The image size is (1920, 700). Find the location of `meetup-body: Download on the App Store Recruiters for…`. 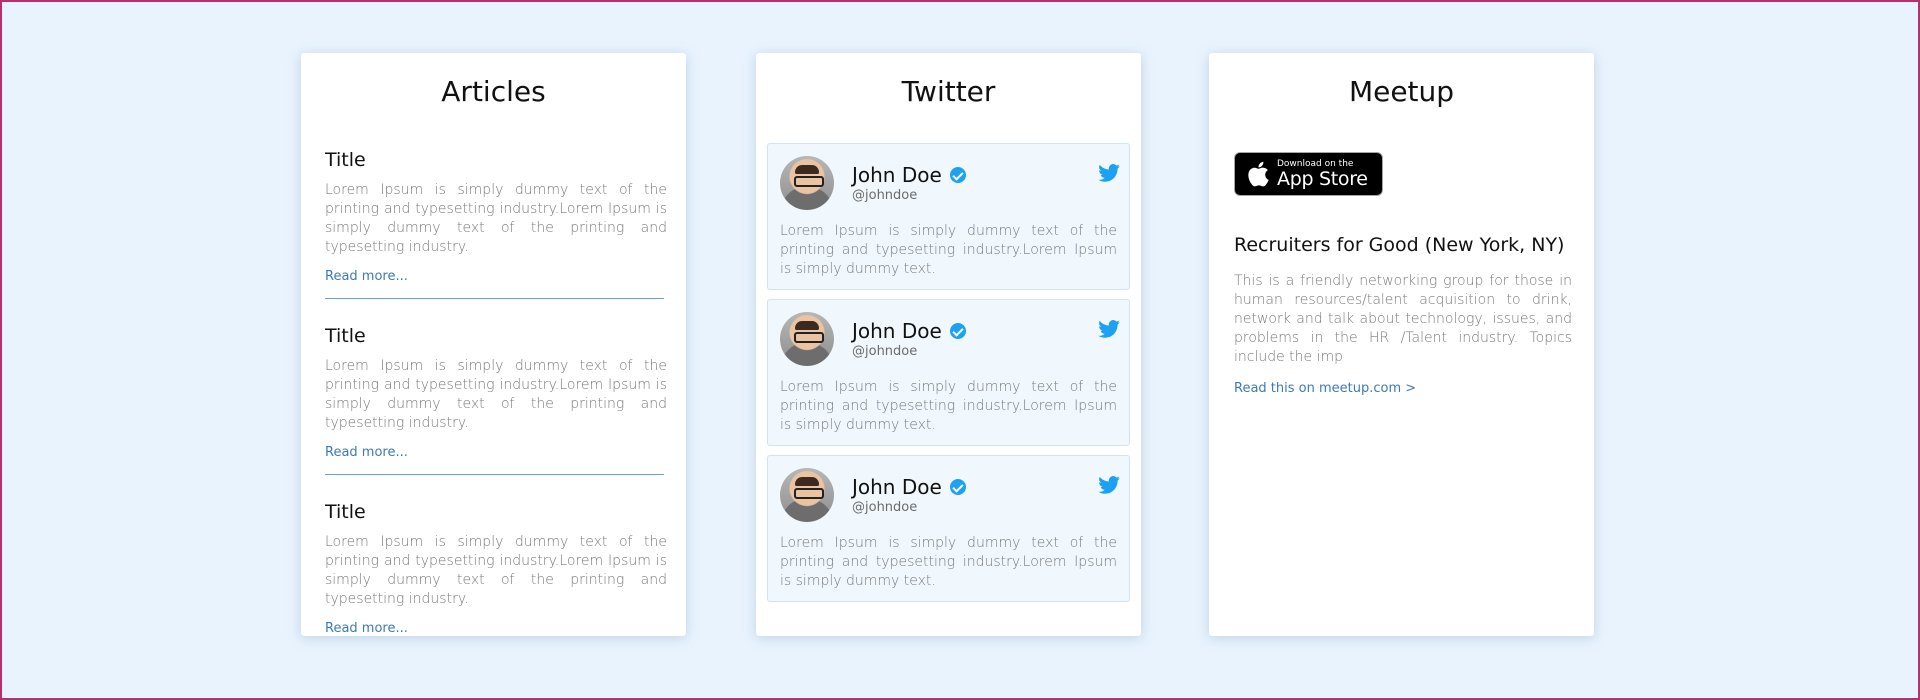

meetup-body: Download on the App Store Recruiters for… is located at coordinates (1401, 274).